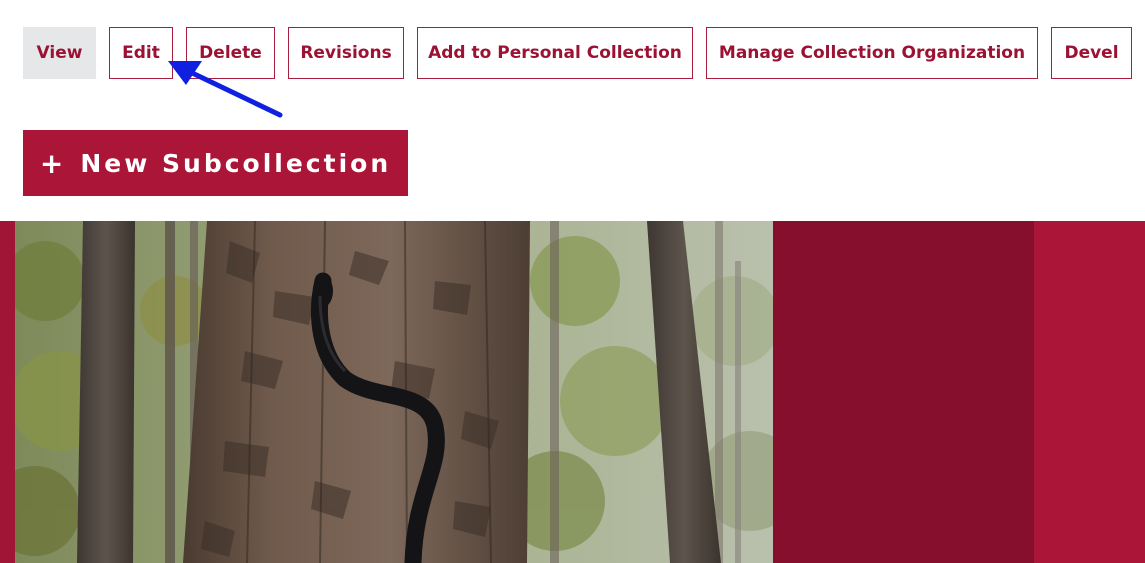 Image resolution: width=1145 pixels, height=563 pixels. I want to click on tab-delete: Delete, so click(230, 53).